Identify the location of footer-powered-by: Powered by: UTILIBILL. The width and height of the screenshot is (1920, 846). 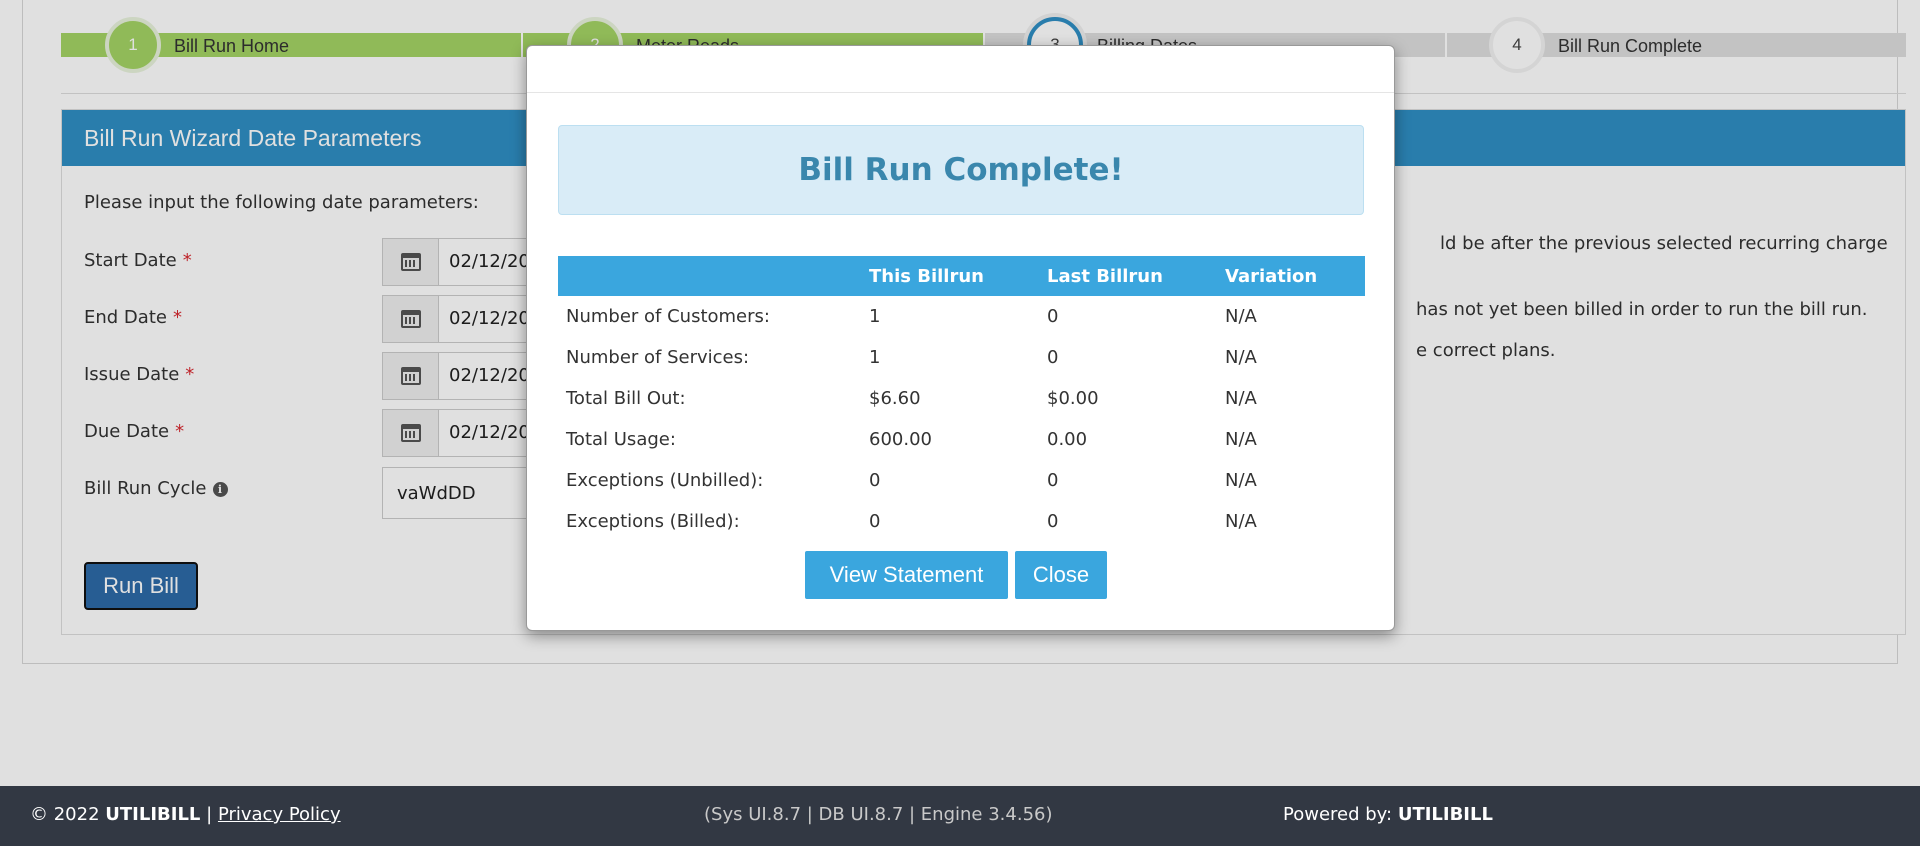
(1388, 814).